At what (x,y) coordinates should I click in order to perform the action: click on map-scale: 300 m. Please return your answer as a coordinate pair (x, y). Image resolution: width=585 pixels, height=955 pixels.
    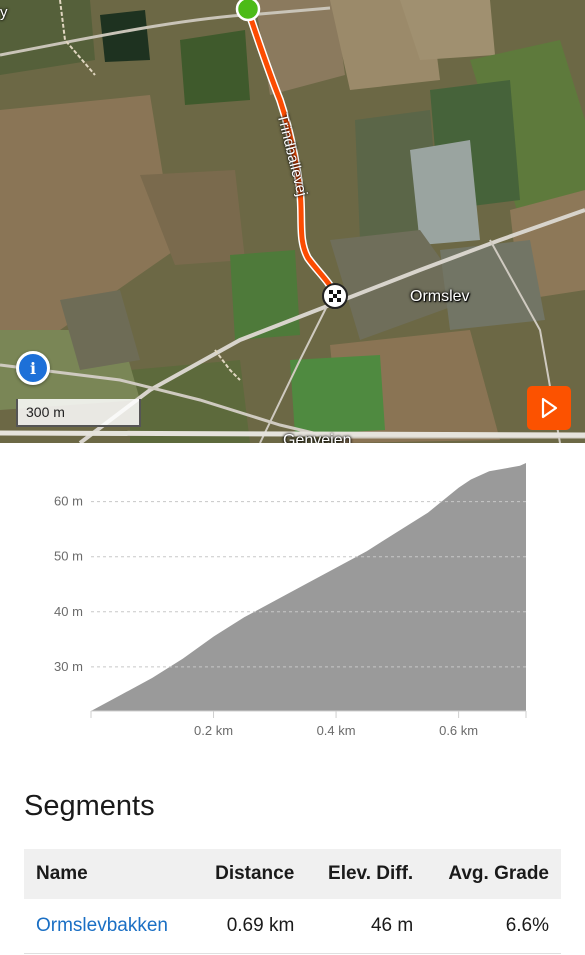
    Looking at the image, I should click on (78, 413).